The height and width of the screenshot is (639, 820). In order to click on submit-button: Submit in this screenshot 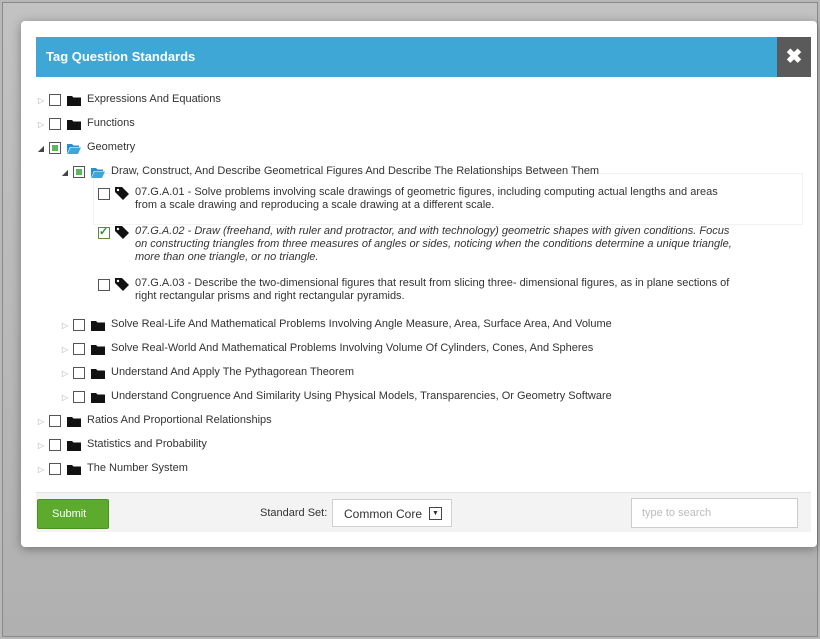, I will do `click(73, 514)`.